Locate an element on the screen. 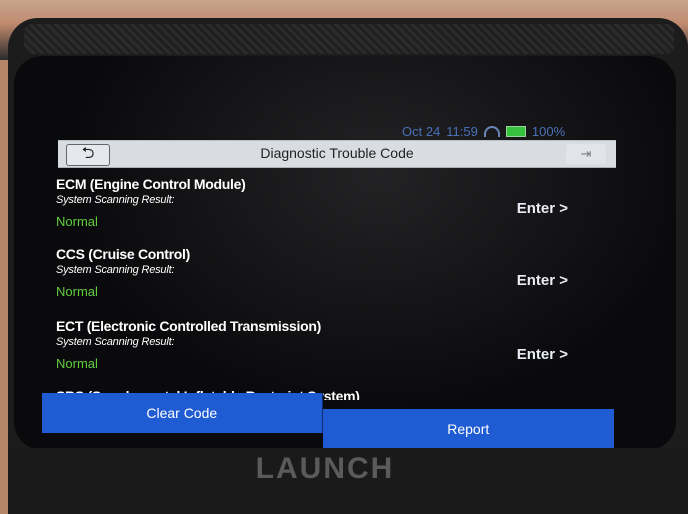 The width and height of the screenshot is (688, 514). status-time: 11:59 is located at coordinates (462, 131).